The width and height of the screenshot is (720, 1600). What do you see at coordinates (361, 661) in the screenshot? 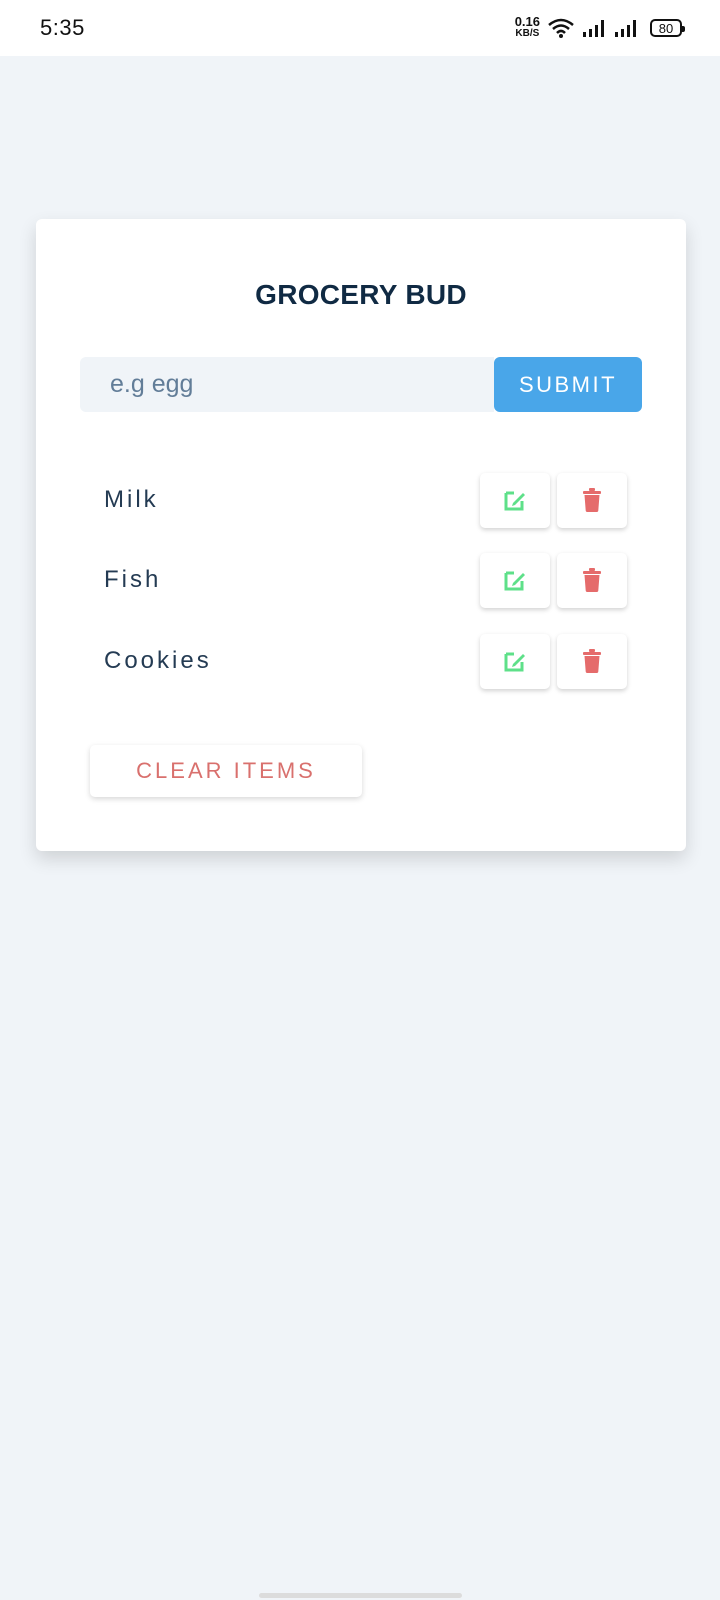
I see `list-item: Cookies` at bounding box center [361, 661].